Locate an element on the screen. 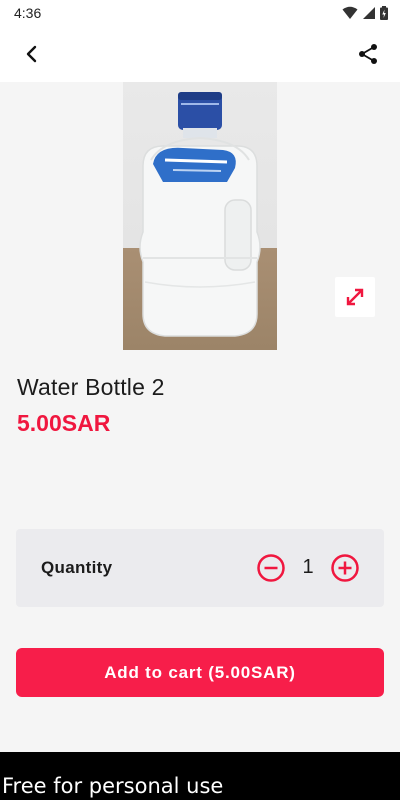  share-icon is located at coordinates (368, 54).